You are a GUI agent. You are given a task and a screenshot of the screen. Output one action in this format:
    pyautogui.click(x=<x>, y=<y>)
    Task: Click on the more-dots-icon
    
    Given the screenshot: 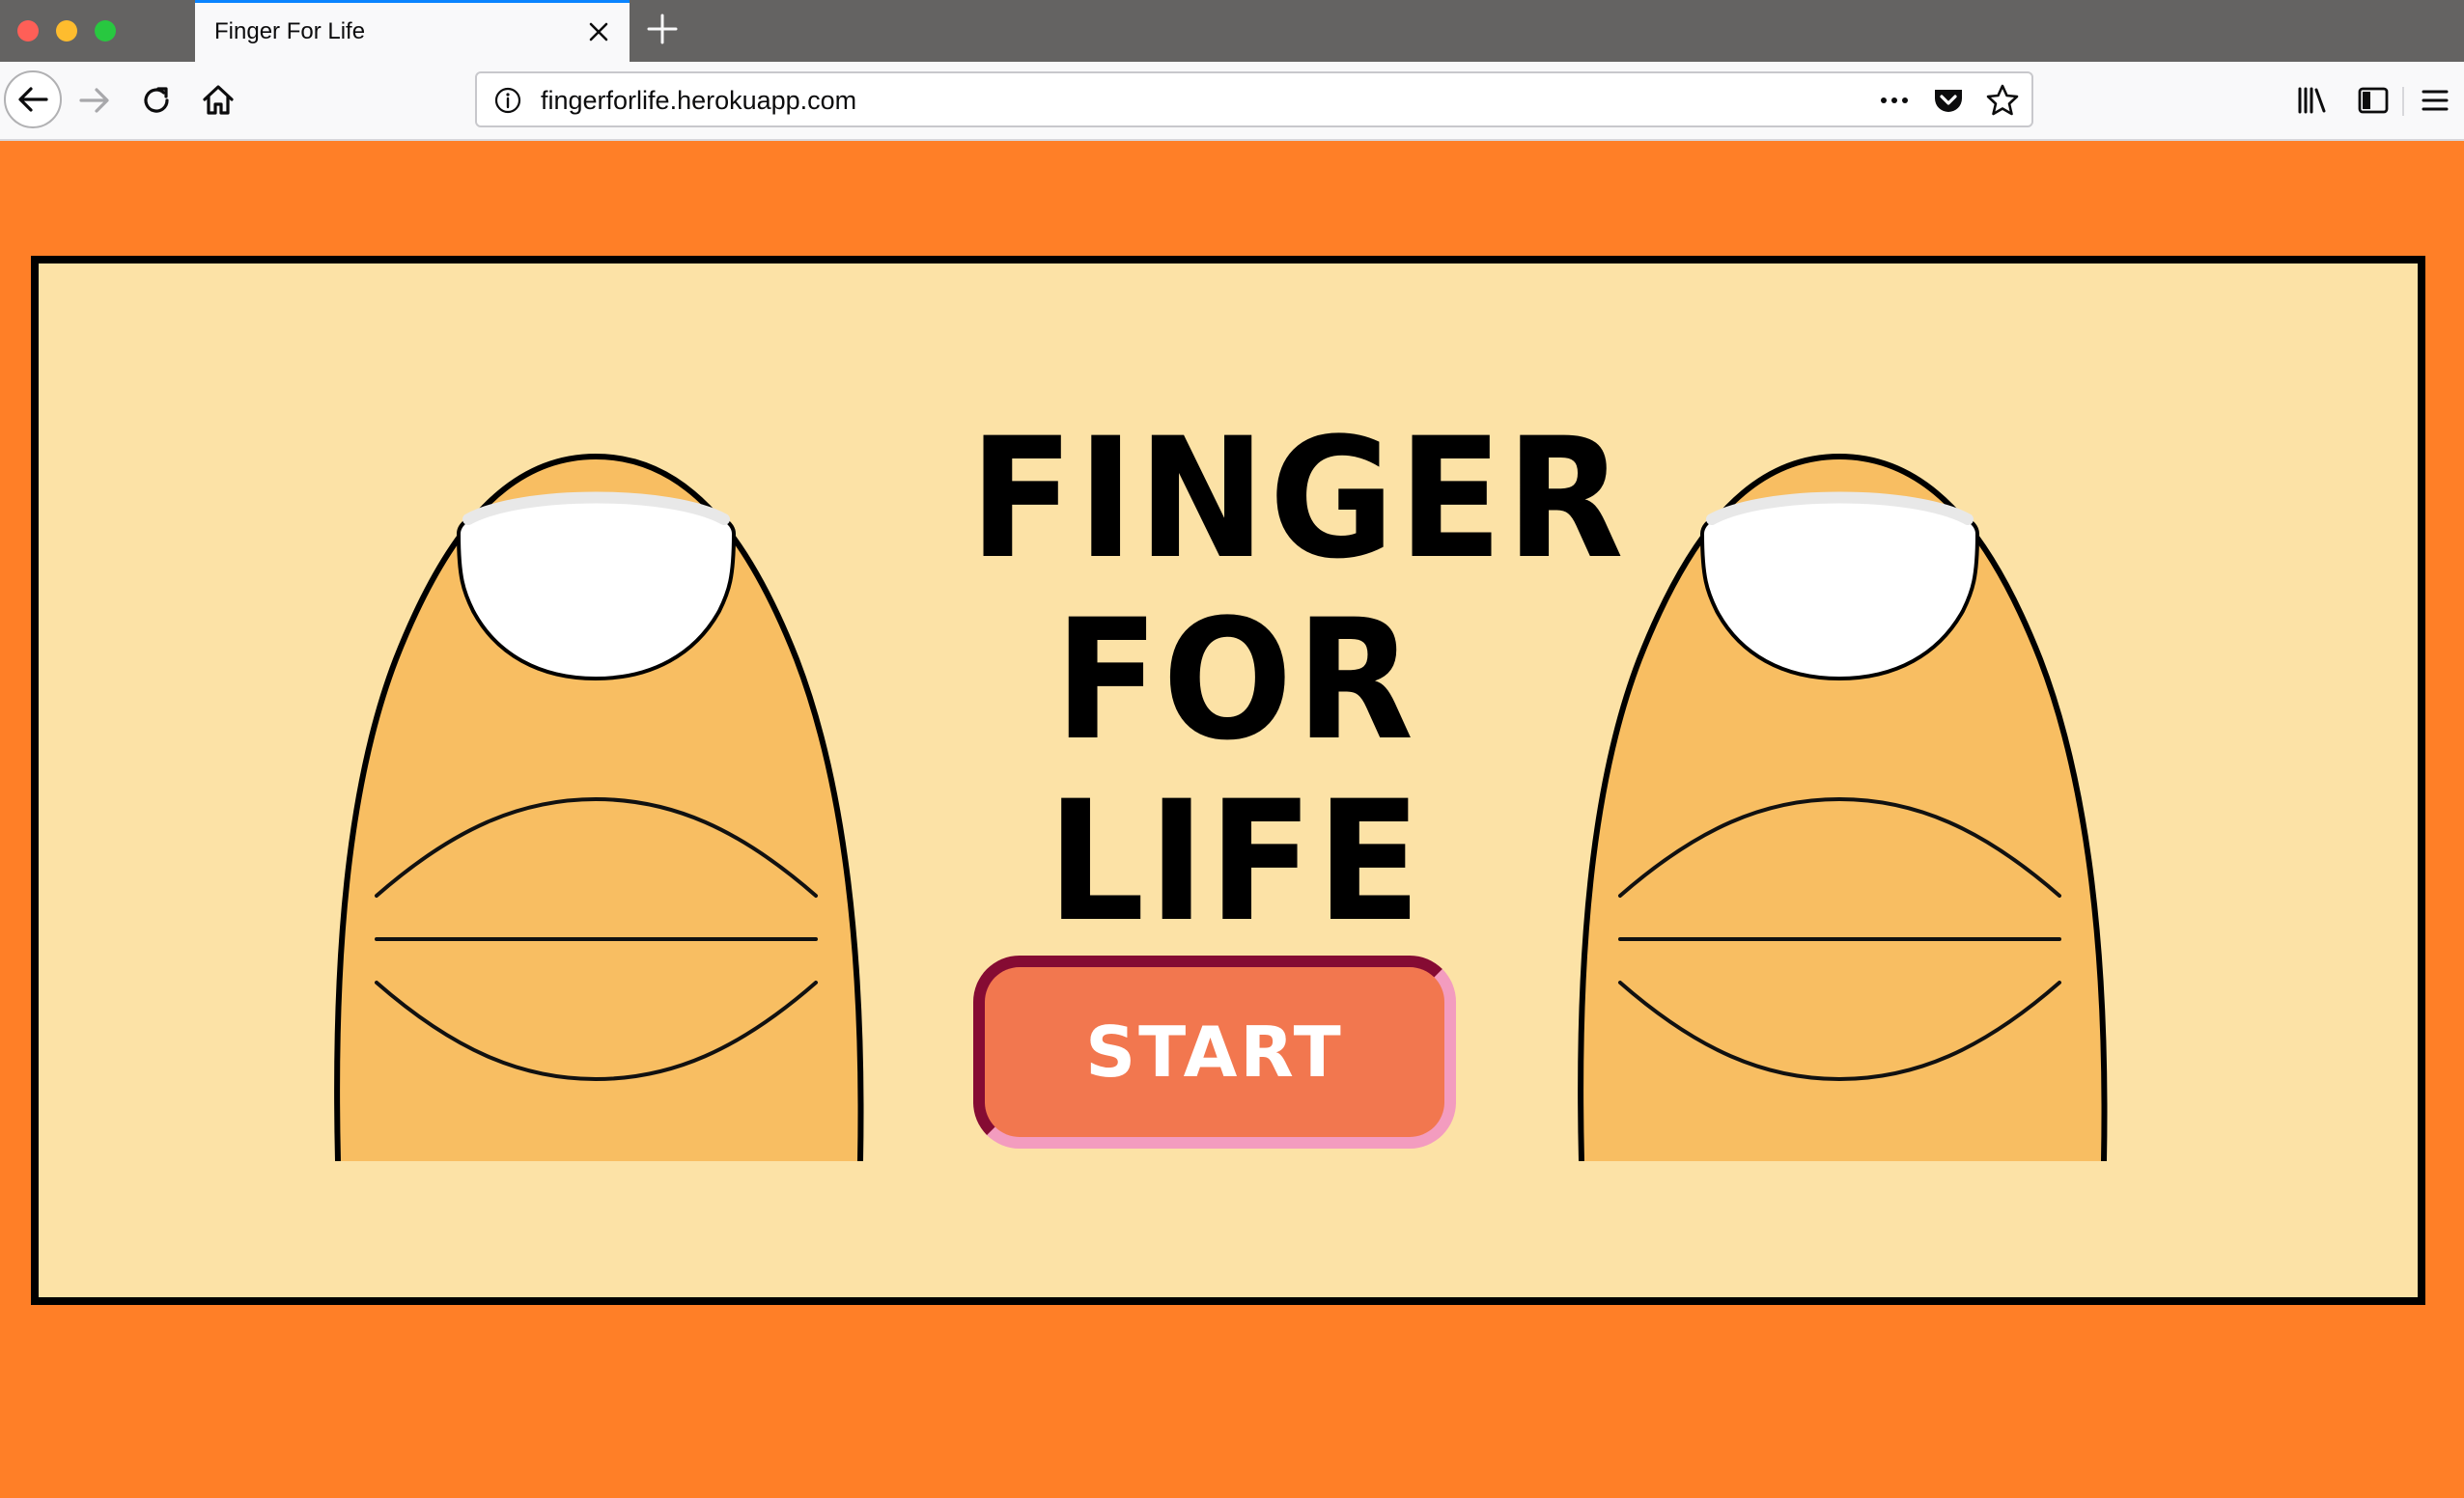 What is the action you would take?
    pyautogui.click(x=1895, y=100)
    